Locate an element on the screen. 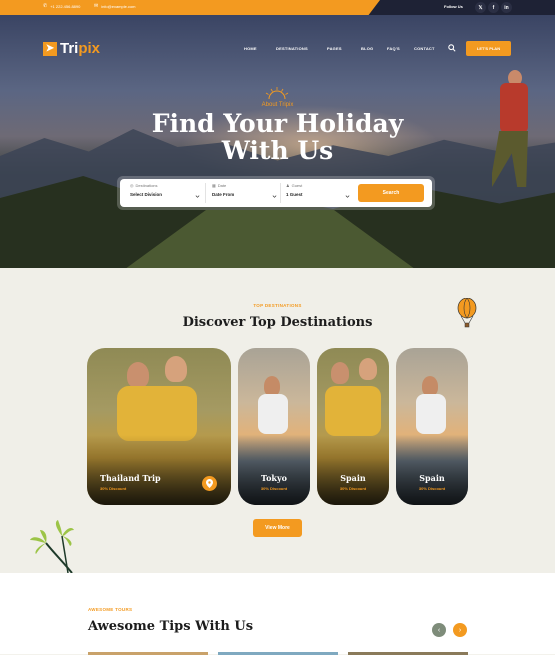 This screenshot has height=655, width=555. lets-plan-button: LET'S PLAN is located at coordinates (488, 48).